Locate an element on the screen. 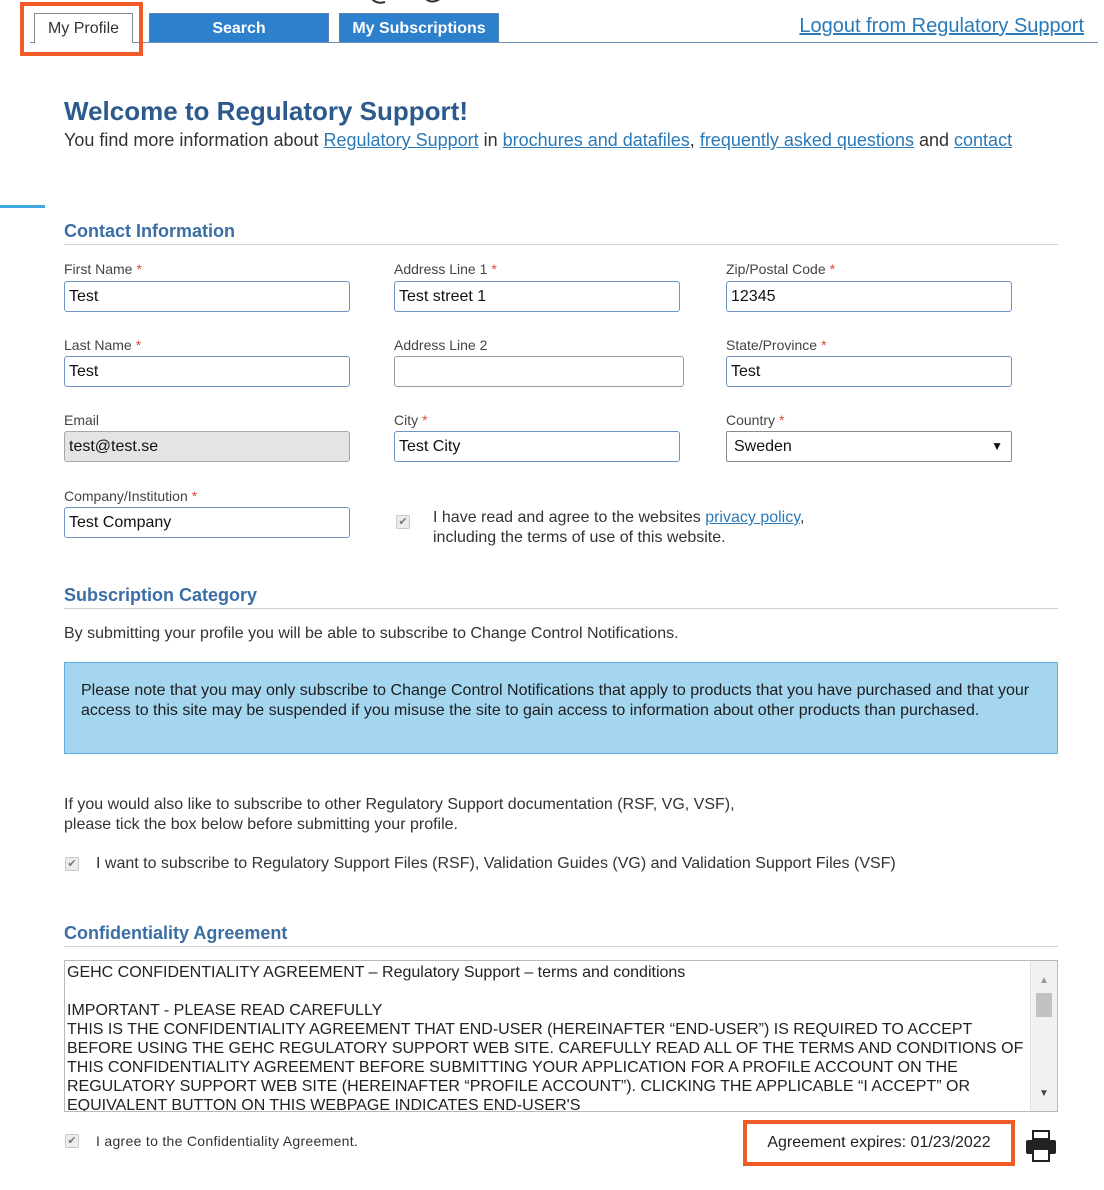 This screenshot has height=1190, width=1104. last-name-input is located at coordinates (207, 371).